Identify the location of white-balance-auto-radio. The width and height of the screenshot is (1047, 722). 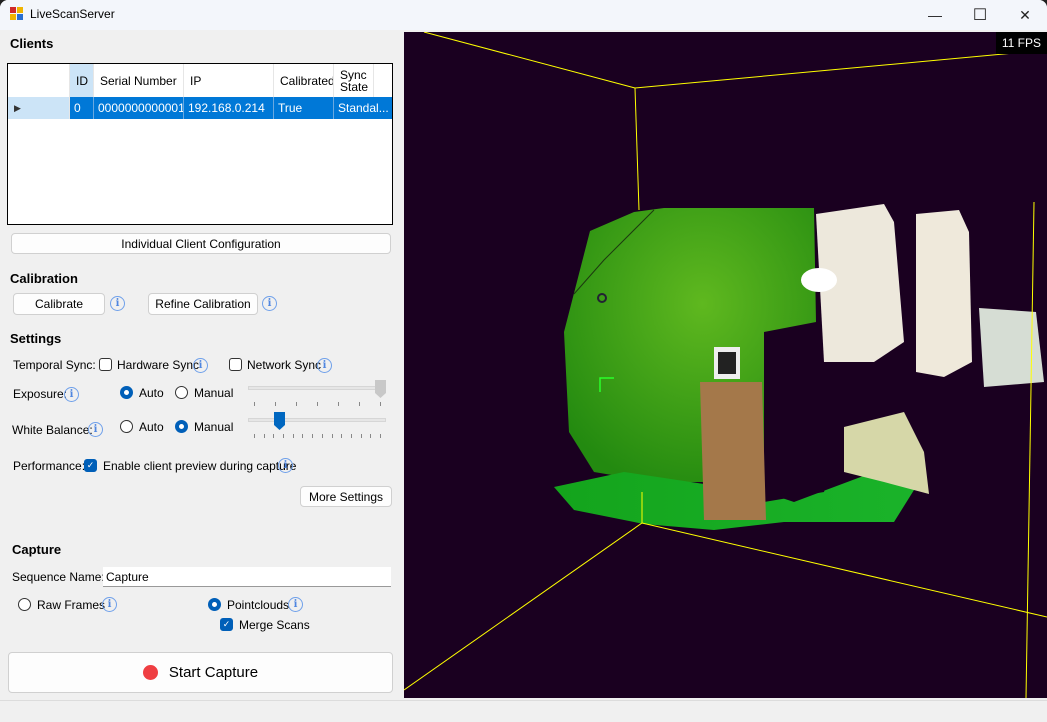
(126, 426).